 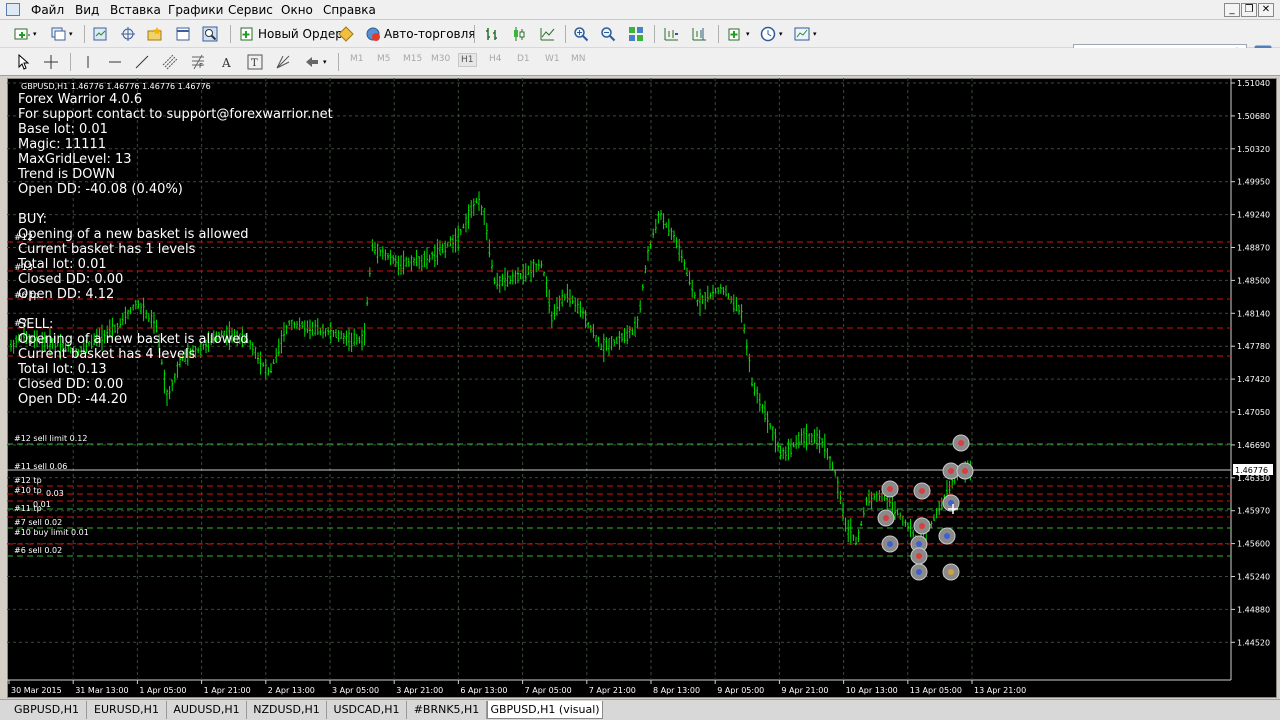 I want to click on zoom-in-icon, so click(x=581, y=34).